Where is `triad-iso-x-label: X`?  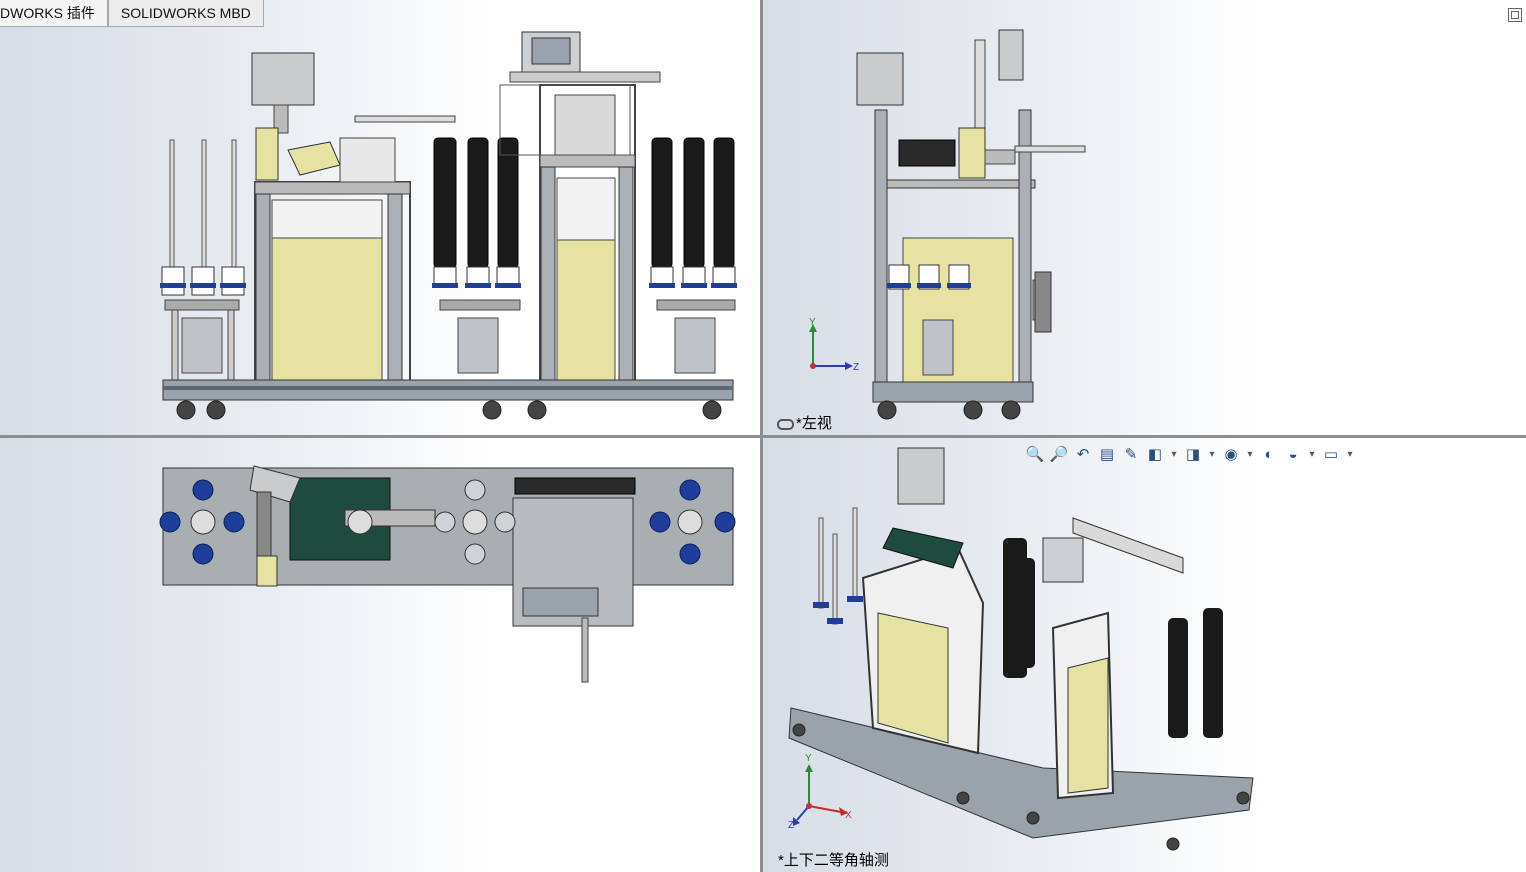
triad-iso-x-label: X is located at coordinates (848, 815).